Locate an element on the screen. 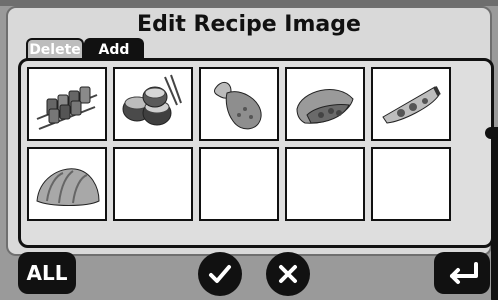 Image resolution: width=498 pixels, height=300 pixels. confirm-button is located at coordinates (220, 274).